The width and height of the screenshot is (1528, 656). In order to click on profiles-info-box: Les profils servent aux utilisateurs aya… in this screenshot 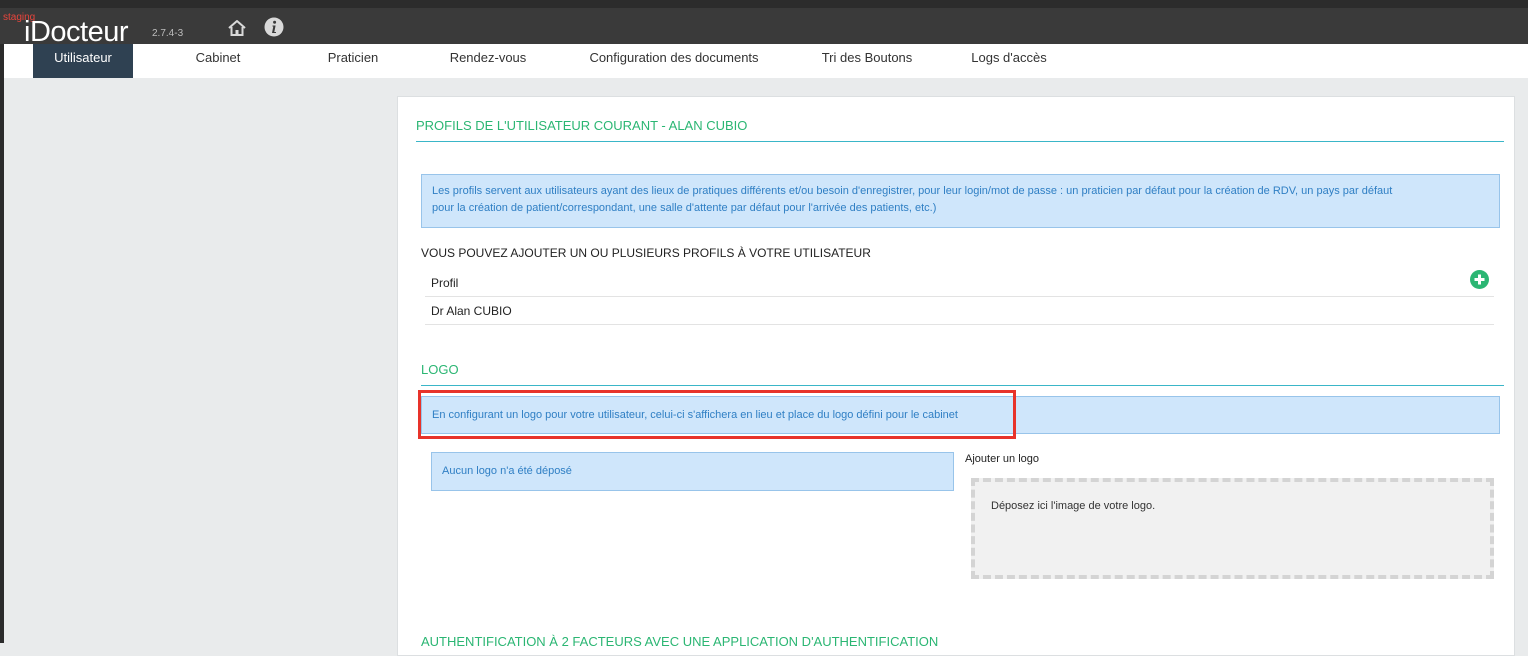, I will do `click(960, 201)`.